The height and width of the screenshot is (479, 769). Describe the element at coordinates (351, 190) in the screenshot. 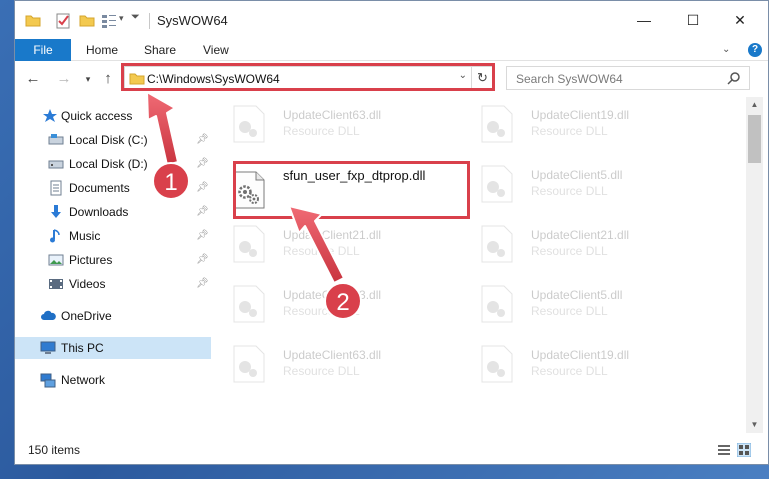

I see `file-highlight` at that location.